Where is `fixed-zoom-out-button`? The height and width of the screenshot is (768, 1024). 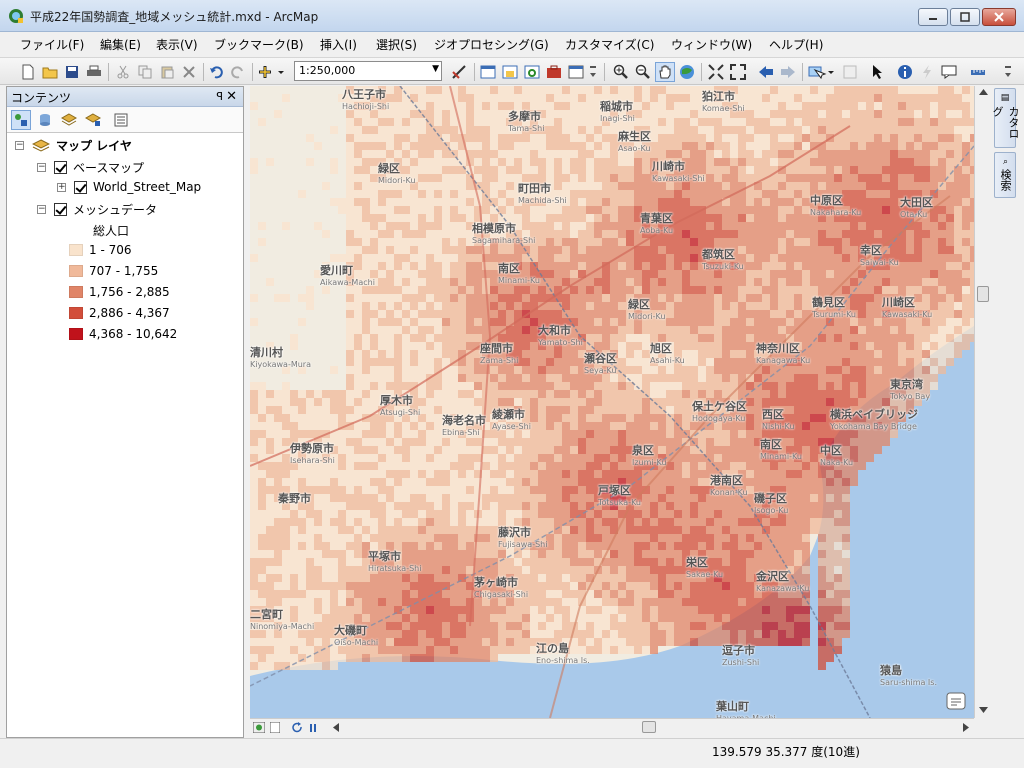 fixed-zoom-out-button is located at coordinates (738, 72).